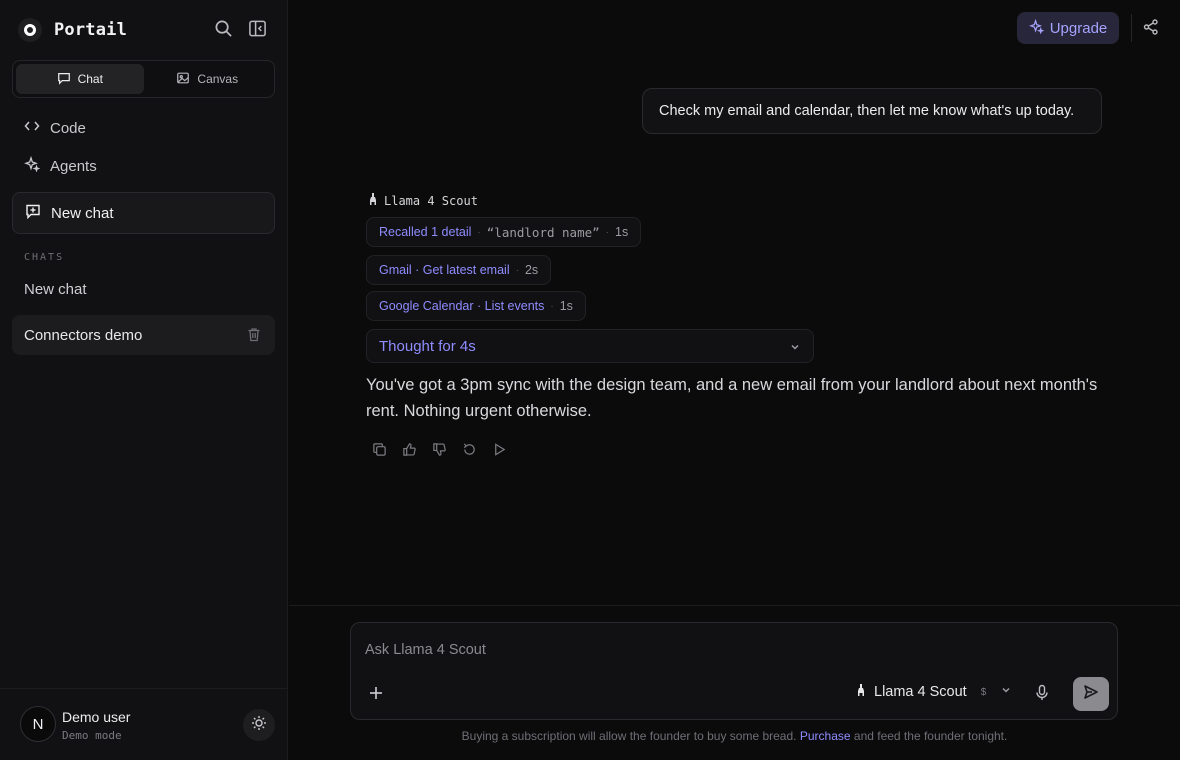  I want to click on chat-title: New chat, so click(55, 289).